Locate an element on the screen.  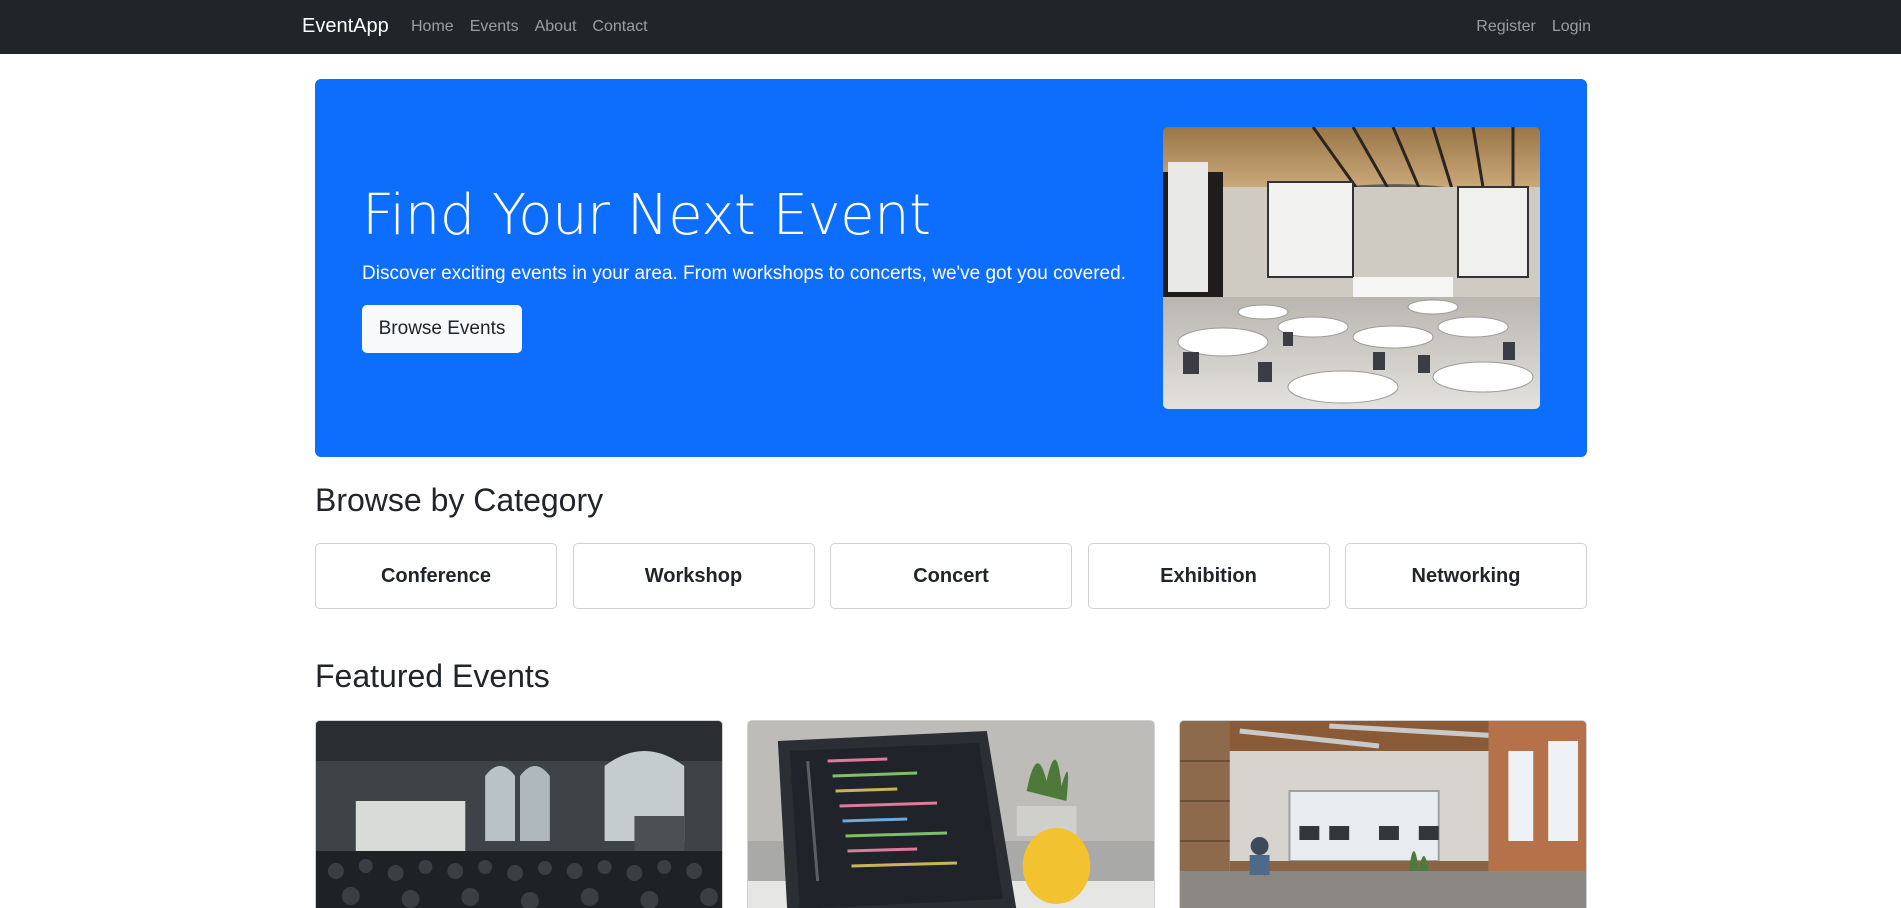
category-card-concert: Concert is located at coordinates (951, 576).